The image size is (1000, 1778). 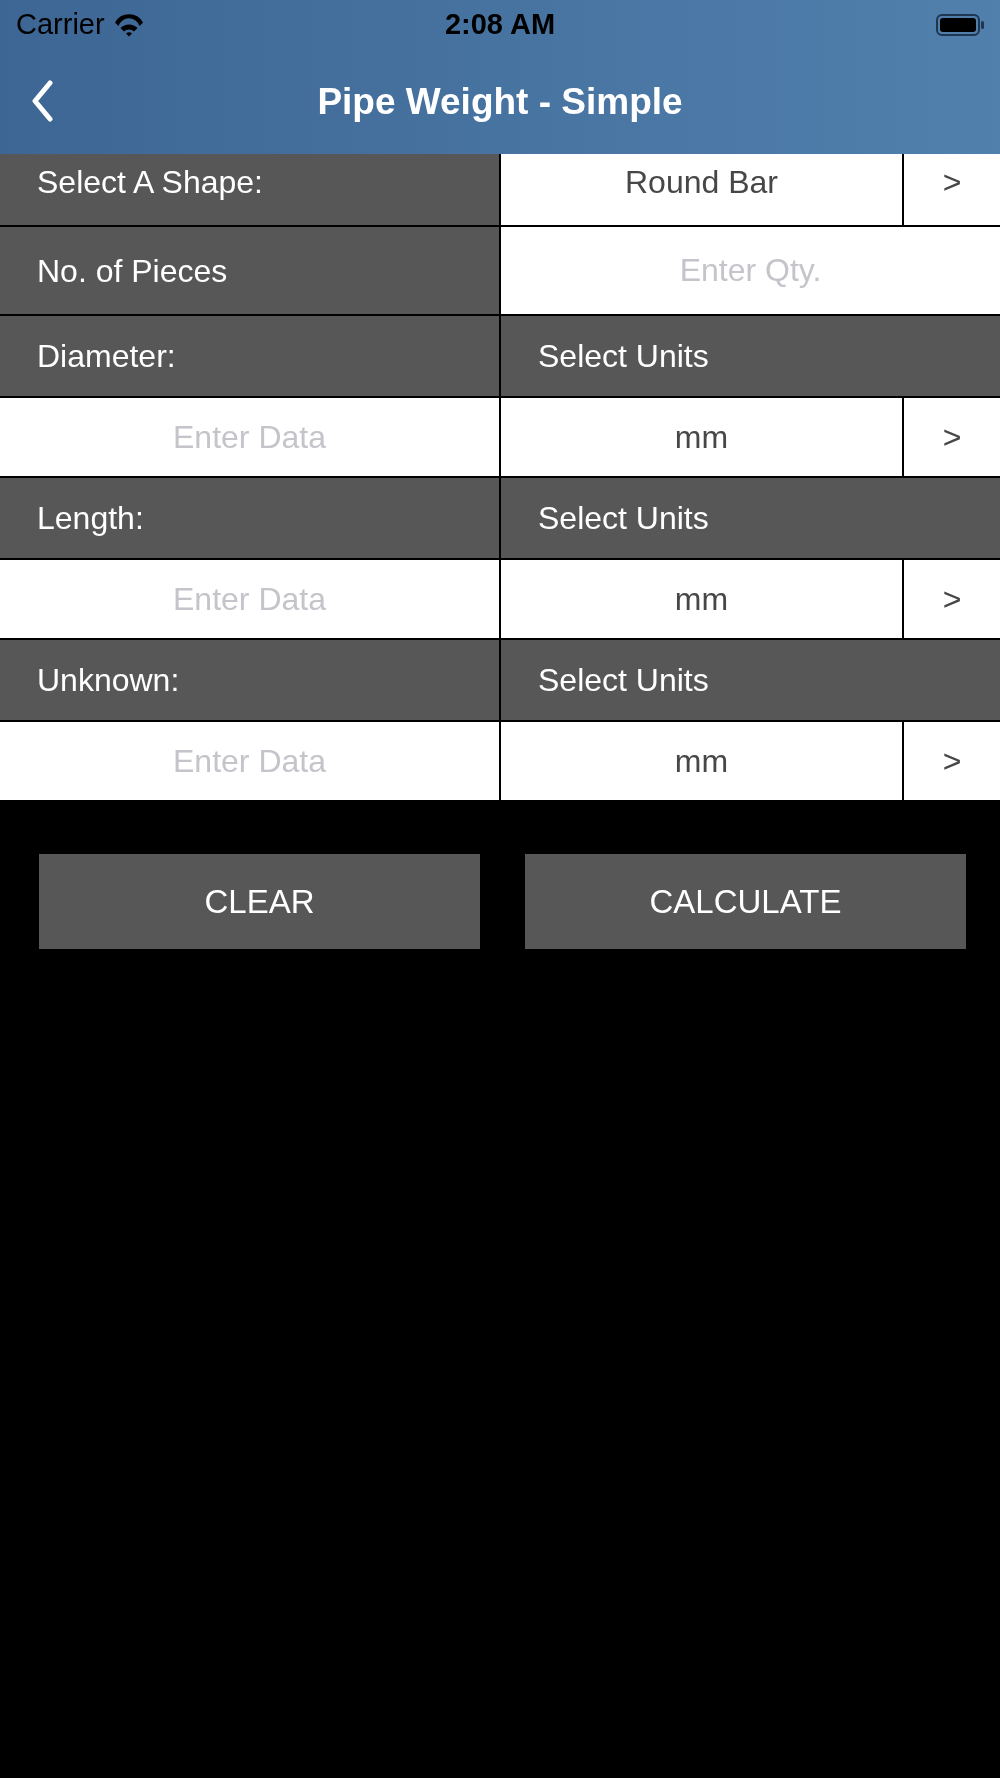 I want to click on battery-icon, so click(x=960, y=25).